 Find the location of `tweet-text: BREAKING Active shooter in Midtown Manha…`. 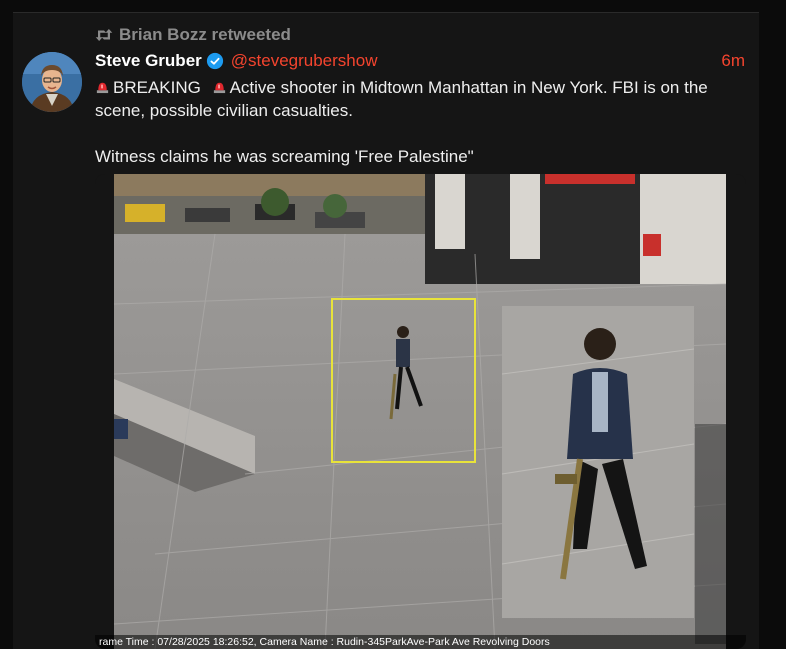

tweet-text: BREAKING Active shooter in Midtown Manha… is located at coordinates (420, 122).